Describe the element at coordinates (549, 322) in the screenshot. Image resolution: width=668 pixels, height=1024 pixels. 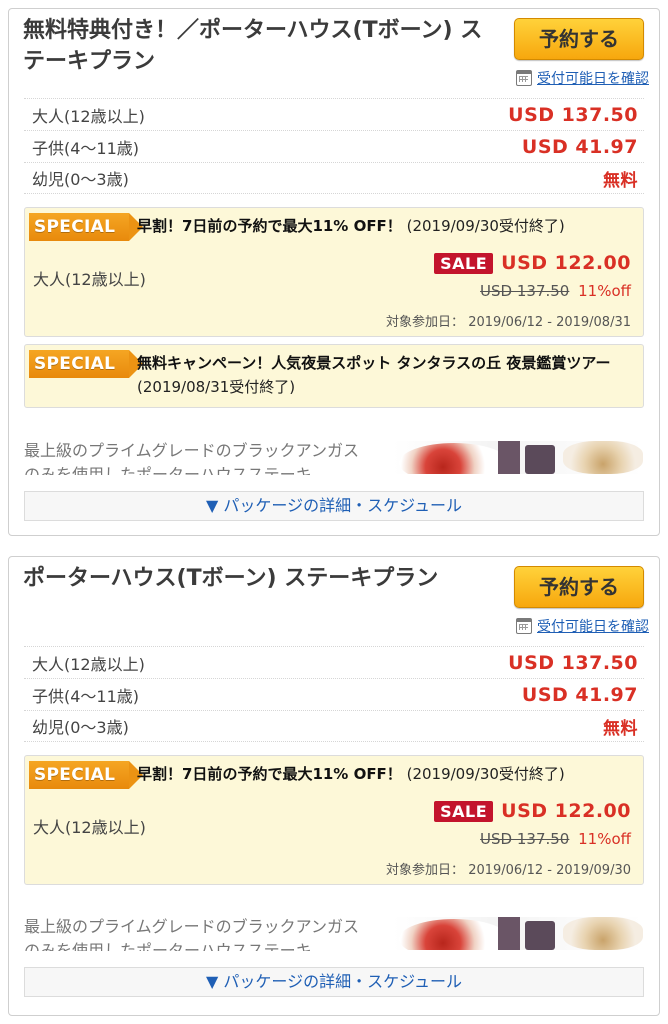
I see `date-range: 2019/06/12 - 2019/08/31` at that location.